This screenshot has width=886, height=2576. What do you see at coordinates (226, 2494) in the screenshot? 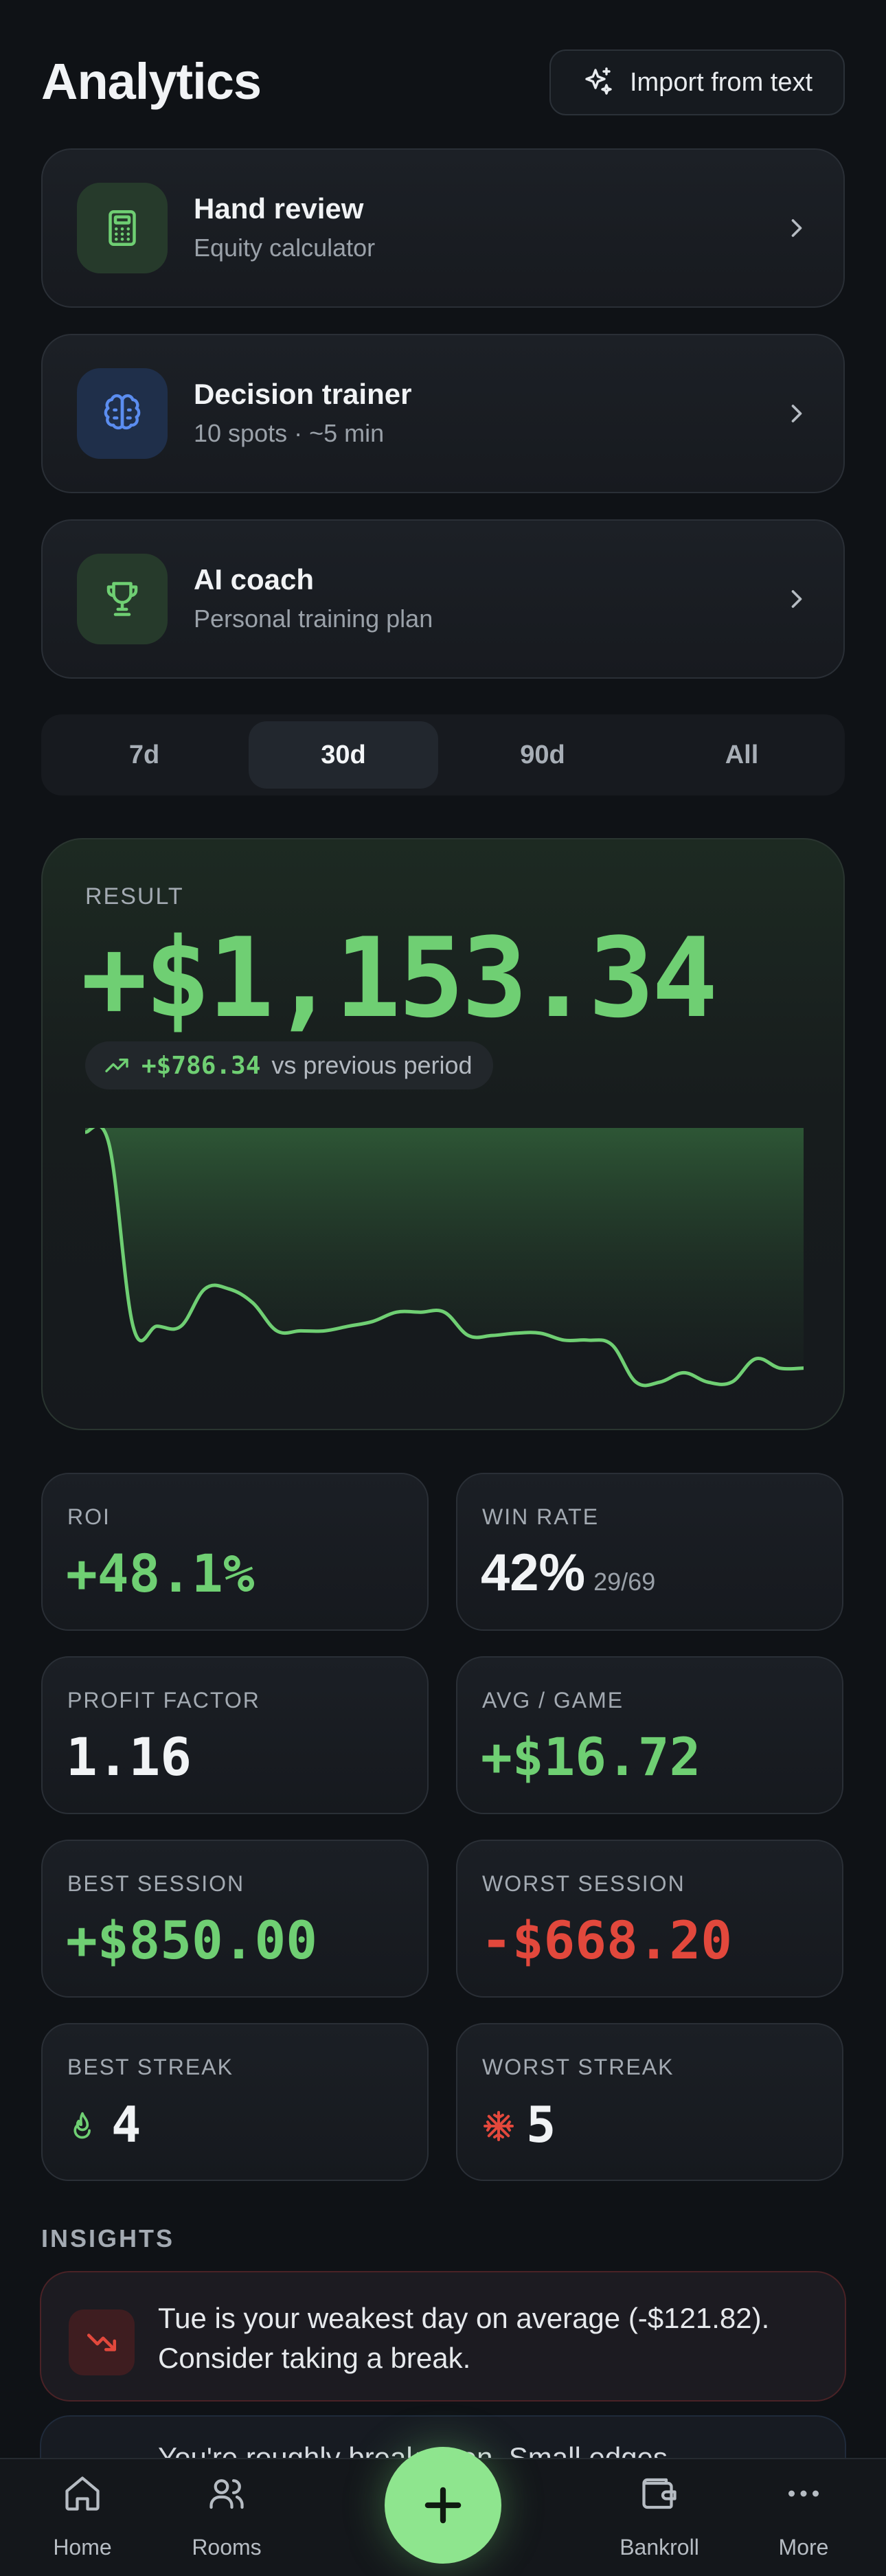
I see `users-icon` at bounding box center [226, 2494].